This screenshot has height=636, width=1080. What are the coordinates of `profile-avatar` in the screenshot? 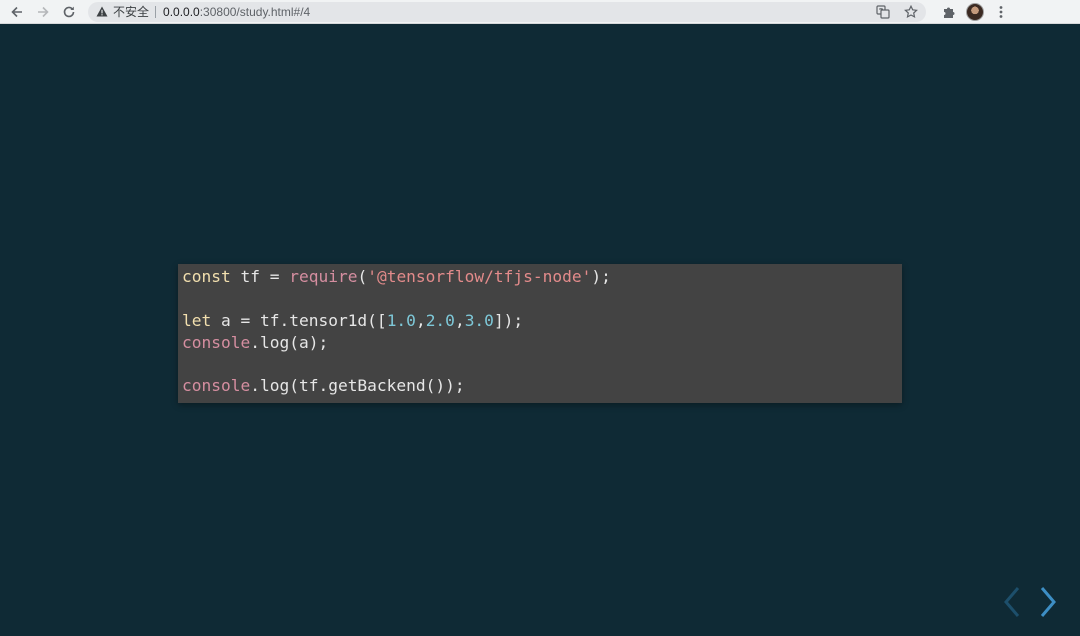 It's located at (975, 11).